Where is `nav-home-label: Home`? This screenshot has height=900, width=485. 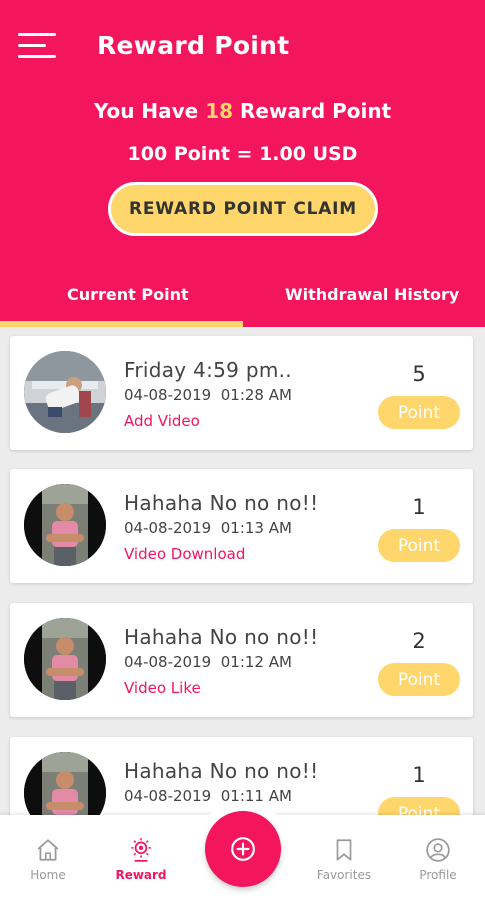
nav-home-label: Home is located at coordinates (48, 875).